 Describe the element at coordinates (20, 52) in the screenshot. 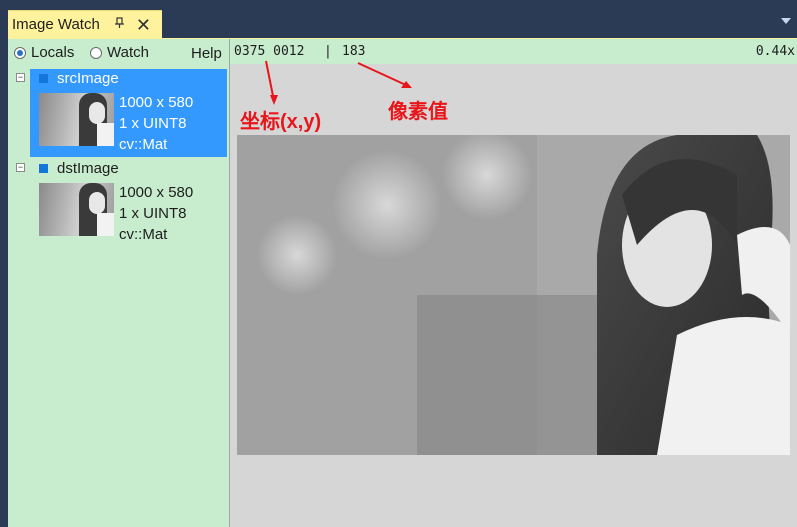

I see `radio-checked-icon` at that location.